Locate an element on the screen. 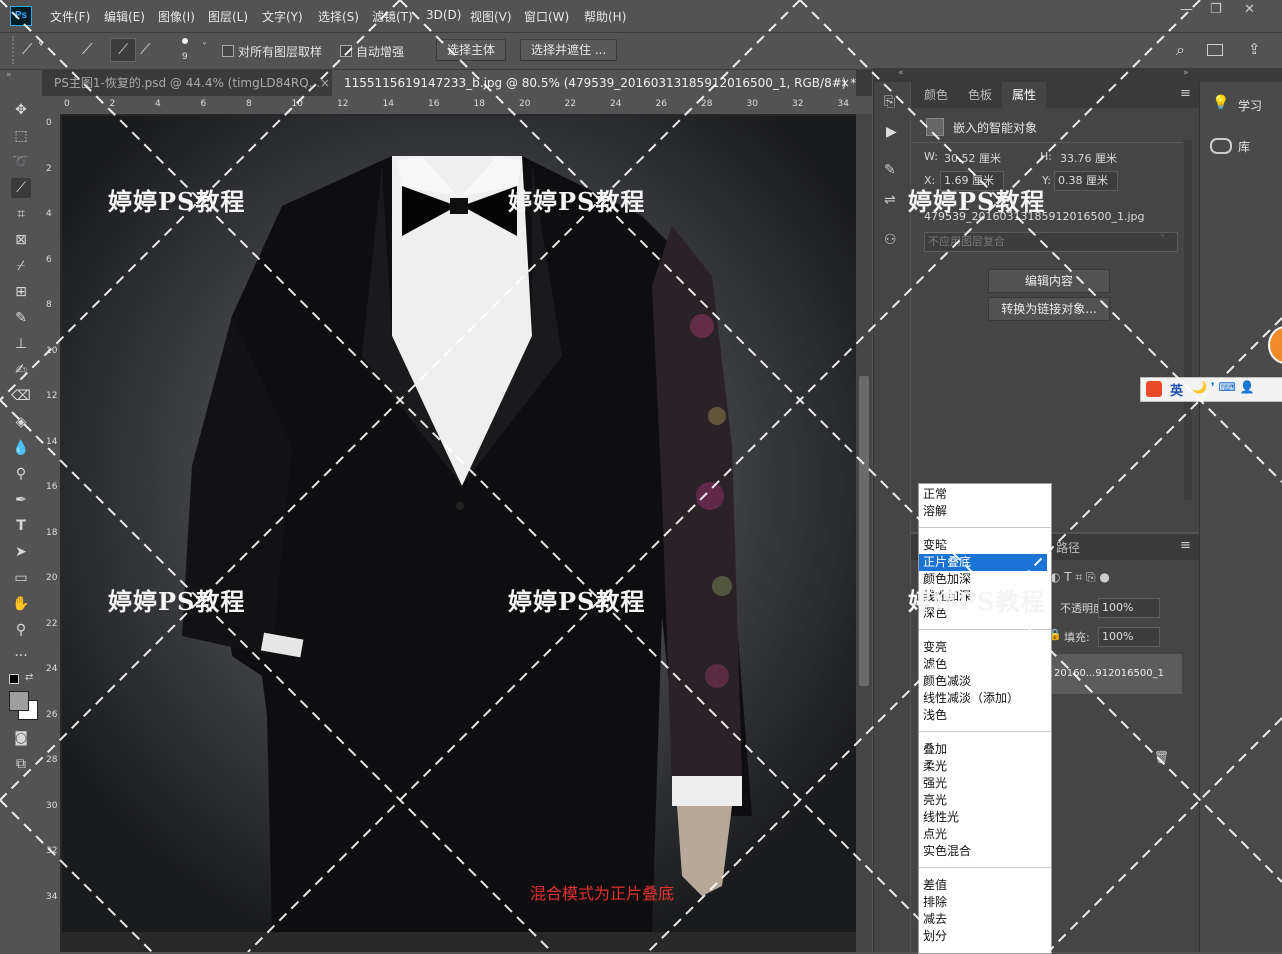  filter-icons: ◐ T ⌗ ⎘ ● is located at coordinates (1080, 577).